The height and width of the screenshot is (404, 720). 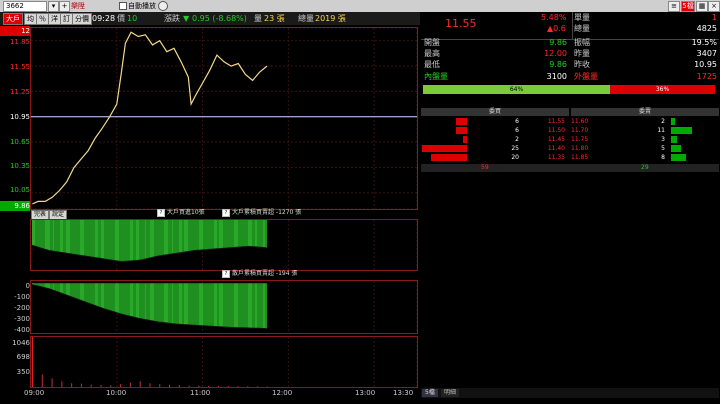 I want to click on sell-quantity: 2, so click(x=648, y=122).